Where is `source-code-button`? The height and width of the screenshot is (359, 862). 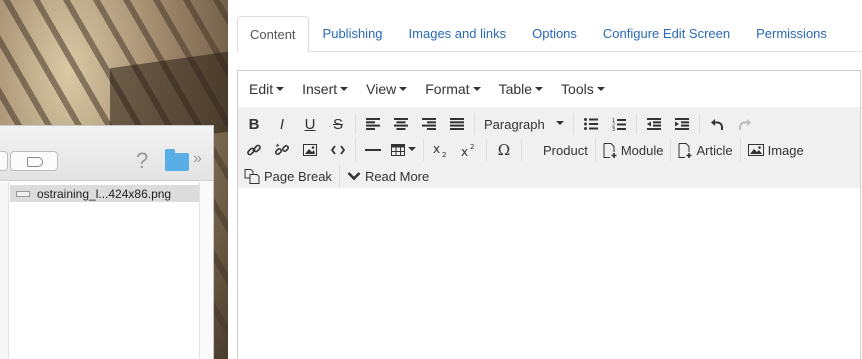 source-code-button is located at coordinates (338, 150).